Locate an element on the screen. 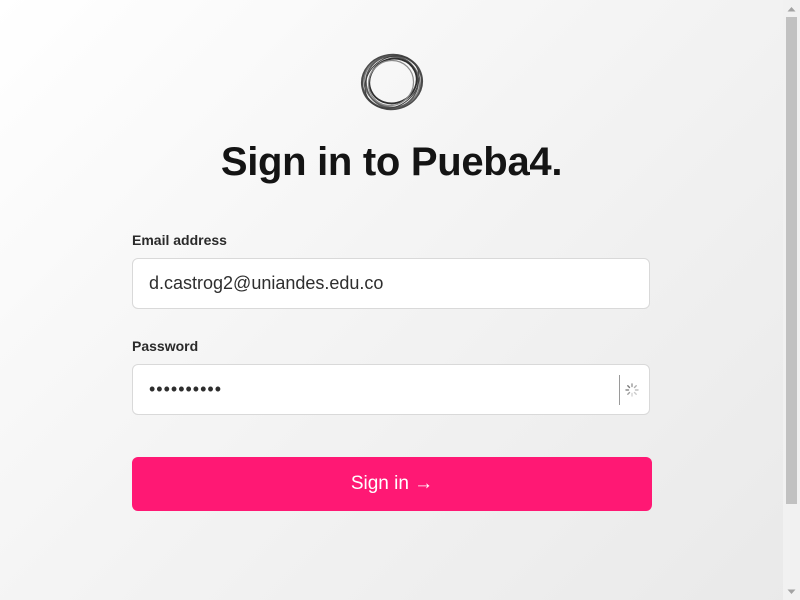  scroll-down-arrow-icon is located at coordinates (791, 591).